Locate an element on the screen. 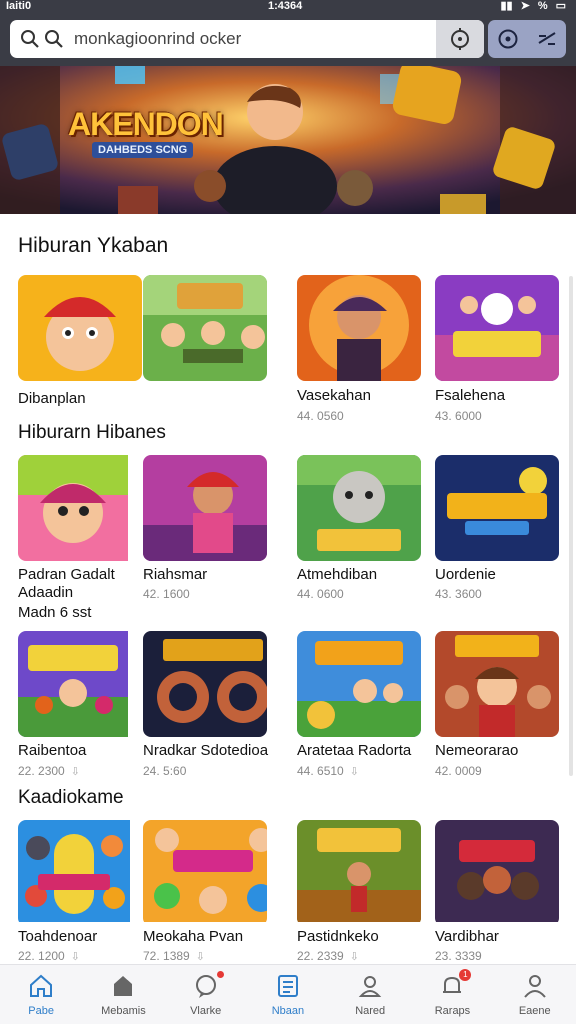 The width and height of the screenshot is (576, 1024). filter-icon is located at coordinates (547, 39).